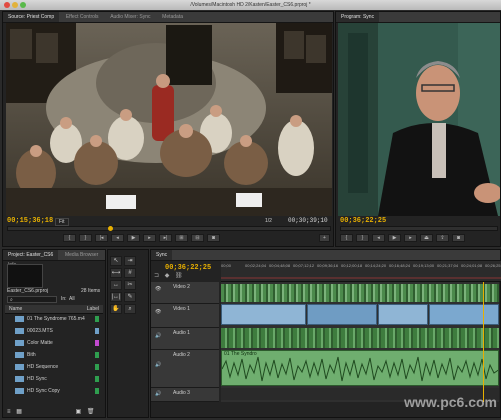 The width and height of the screenshot is (501, 420). I want to click on tab-project: Project: Easter_CS6, so click(31, 255).